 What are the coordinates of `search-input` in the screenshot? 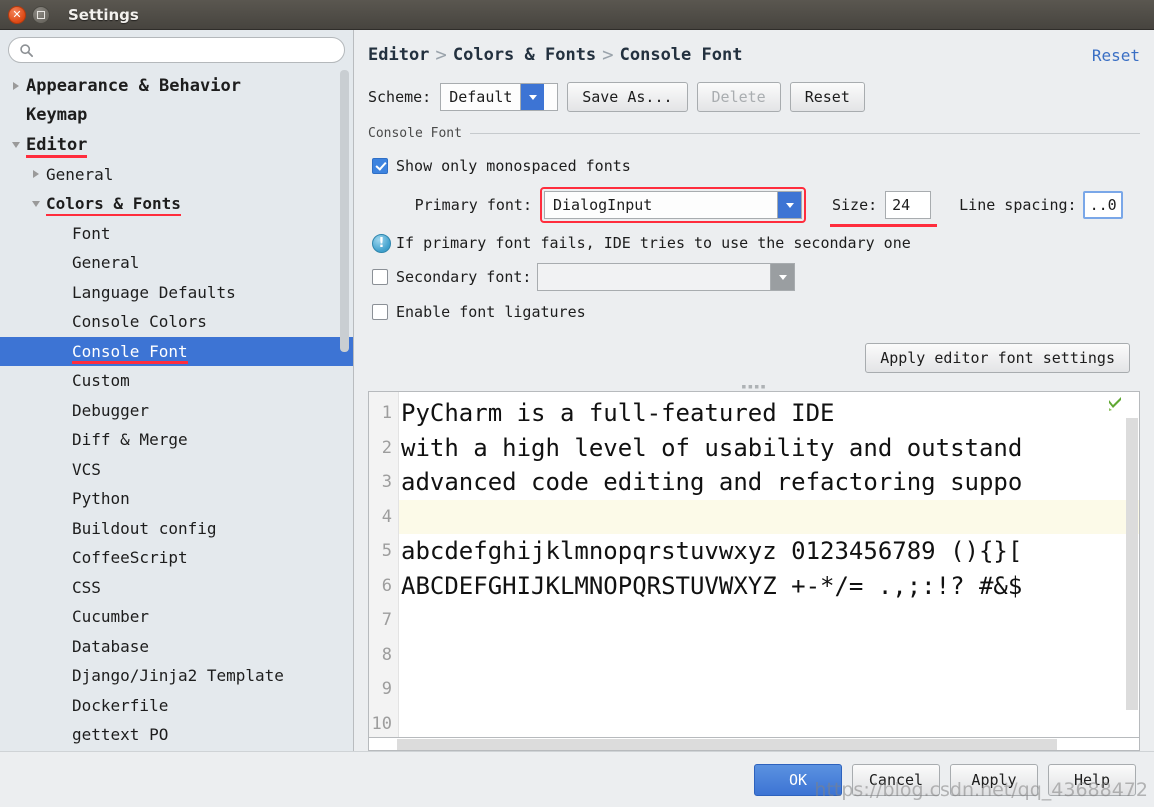 It's located at (187, 50).